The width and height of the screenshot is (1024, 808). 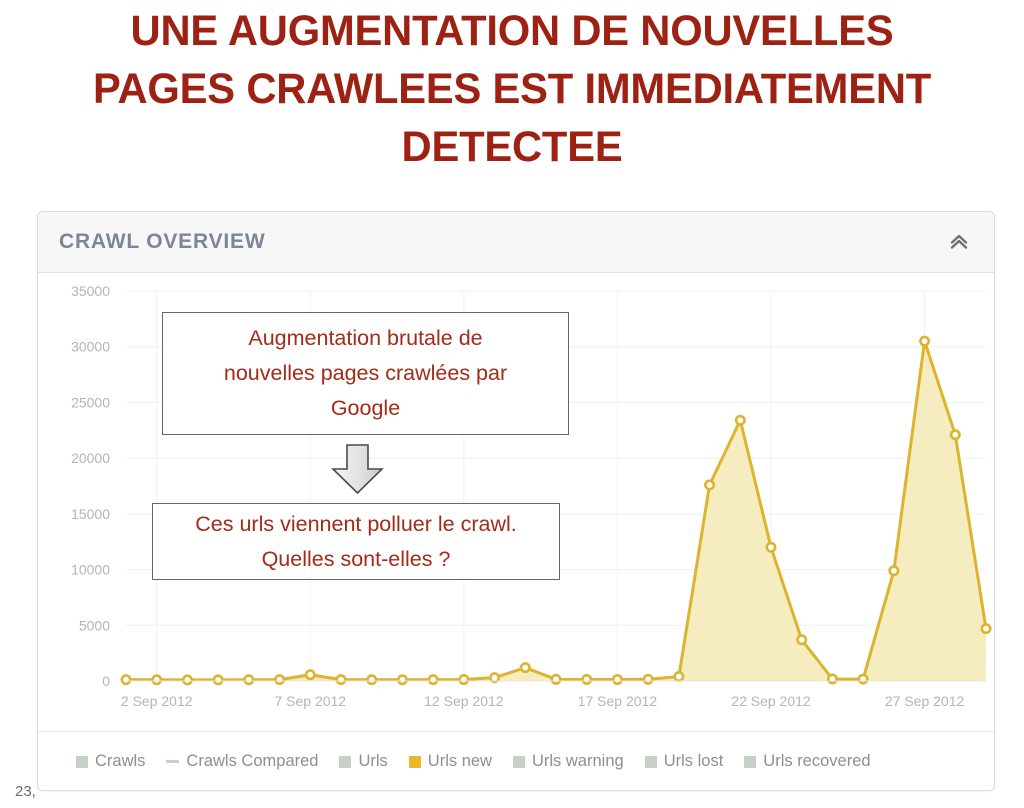 I want to click on x-tick-label: 12 Sep 2012, so click(x=464, y=701).